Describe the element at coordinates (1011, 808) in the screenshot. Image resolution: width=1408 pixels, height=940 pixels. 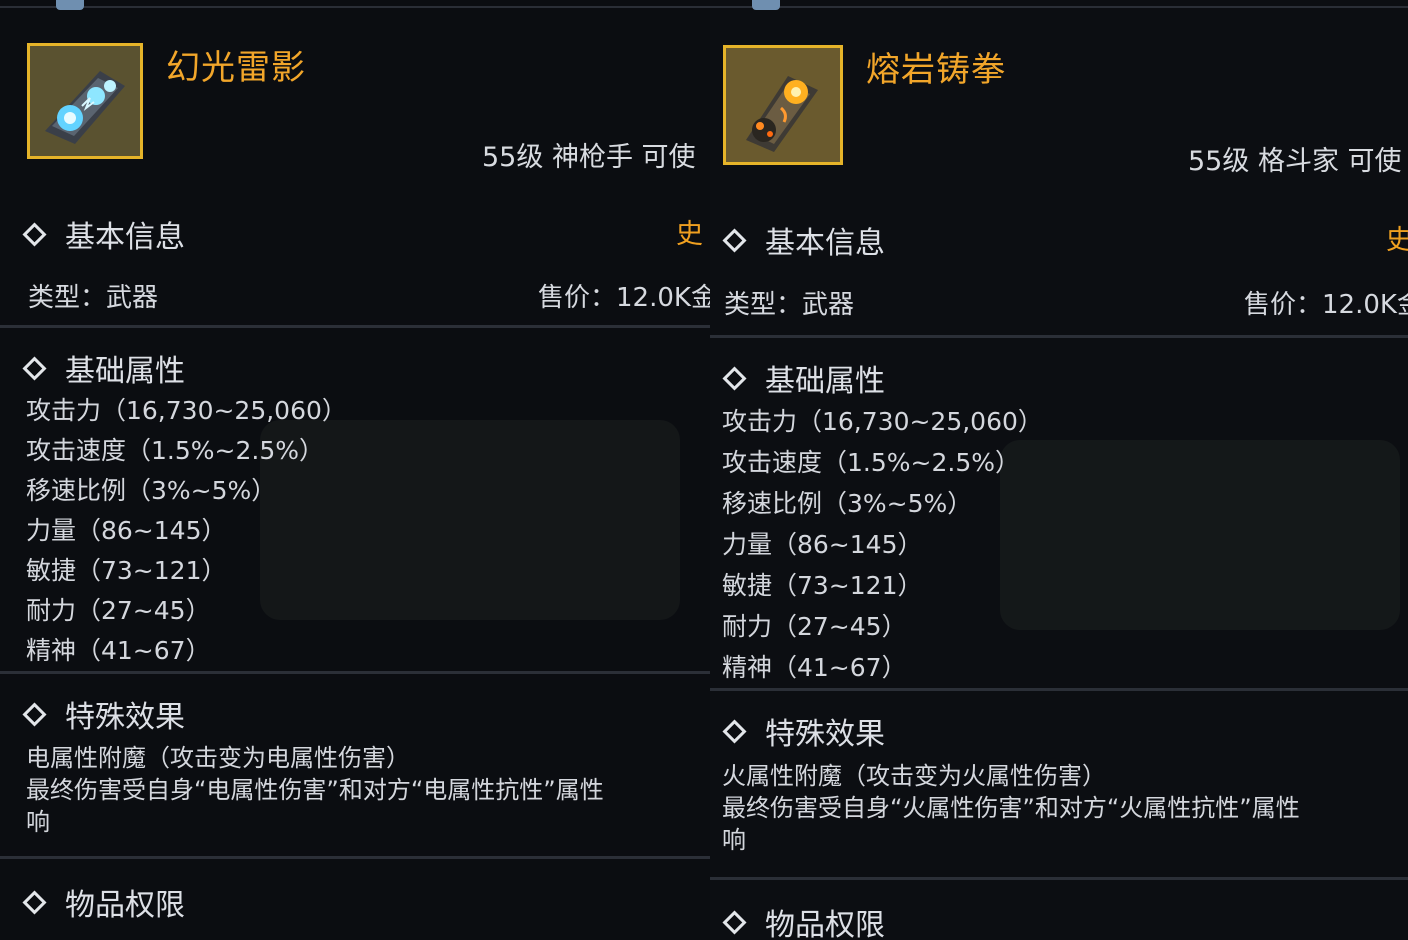
I see `effect-line: 最终伤害受自身“火属性伤害”和对方“火属性抗性”属性` at that location.